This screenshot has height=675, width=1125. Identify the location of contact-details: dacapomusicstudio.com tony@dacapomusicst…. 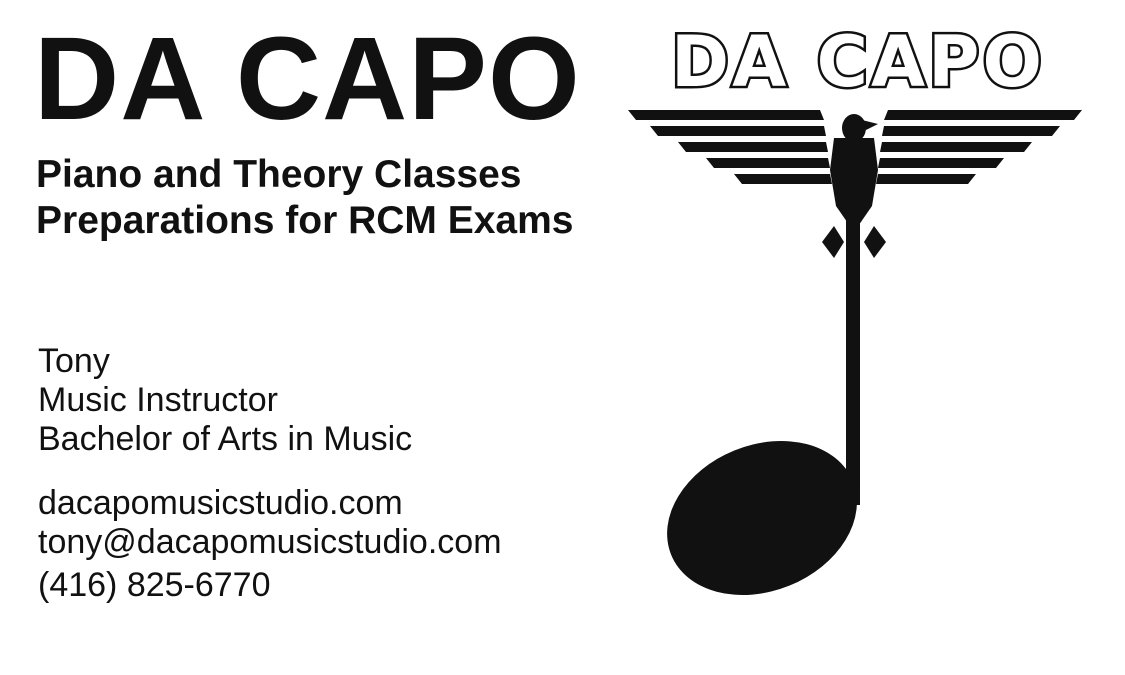
(270, 544).